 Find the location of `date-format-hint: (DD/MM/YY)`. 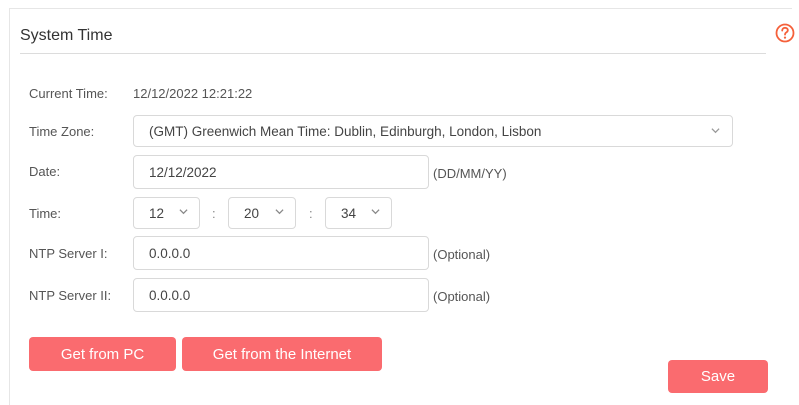

date-format-hint: (DD/MM/YY) is located at coordinates (470, 173).